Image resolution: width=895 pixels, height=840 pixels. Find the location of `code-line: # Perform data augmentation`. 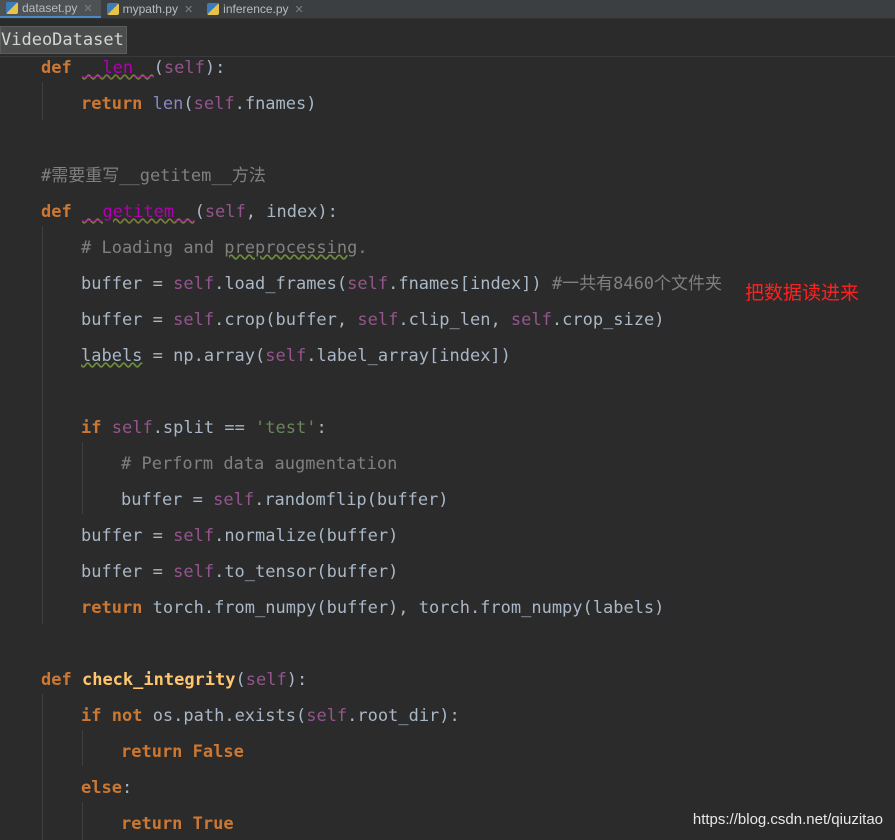

code-line: # Perform data augmentation is located at coordinates (259, 464).